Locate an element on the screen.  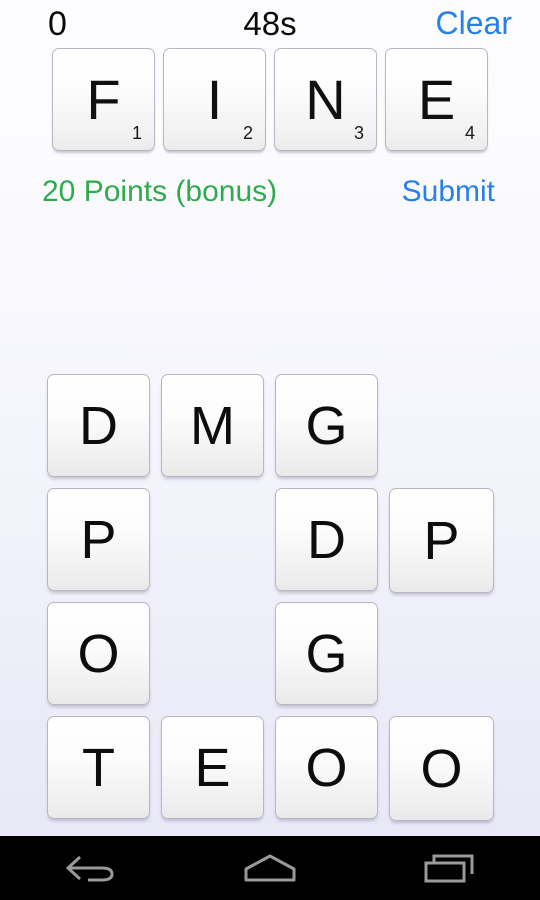
status-row: 20 Points (bonus) Submit is located at coordinates (270, 196).